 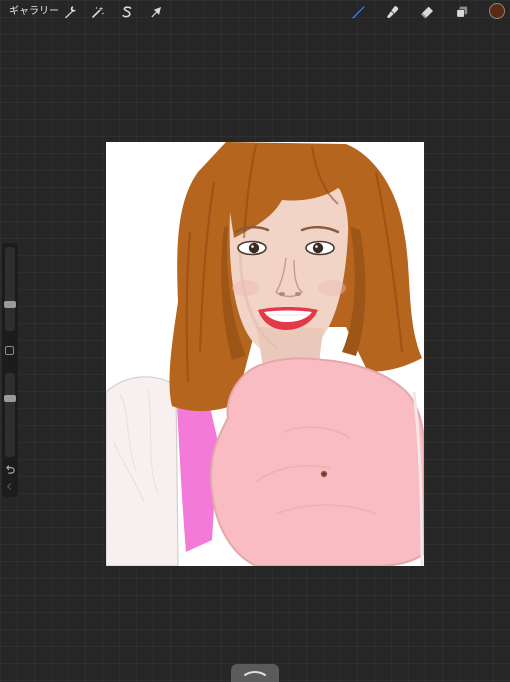 I want to click on magic-wand-icon, so click(x=98, y=12).